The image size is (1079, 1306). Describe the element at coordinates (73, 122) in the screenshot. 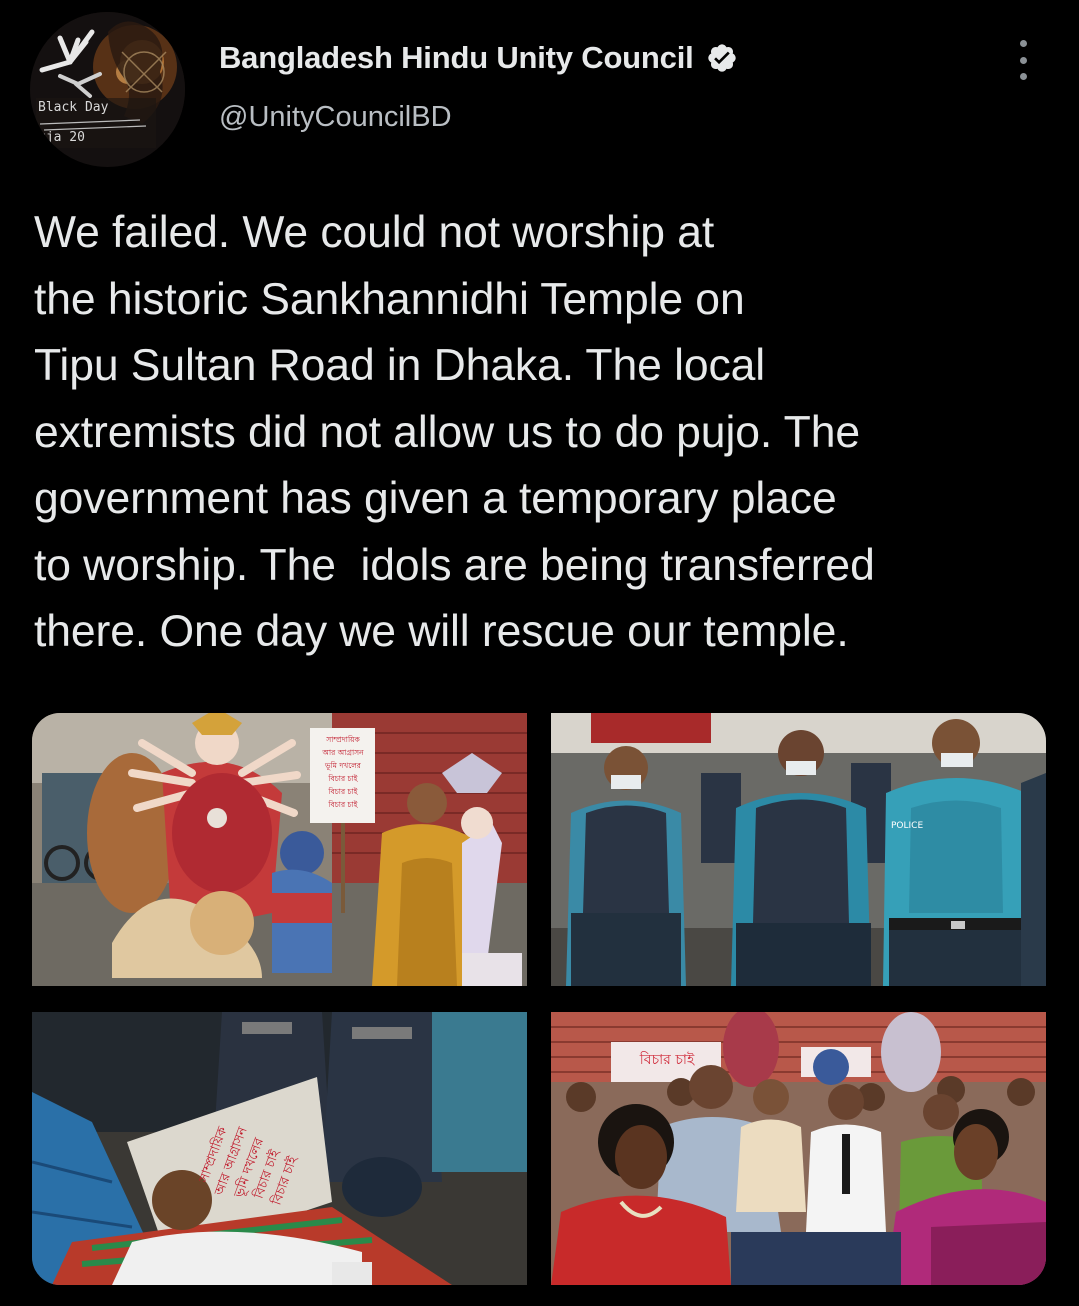

I see `avatar-overlay-text: Black Day uja 20` at that location.